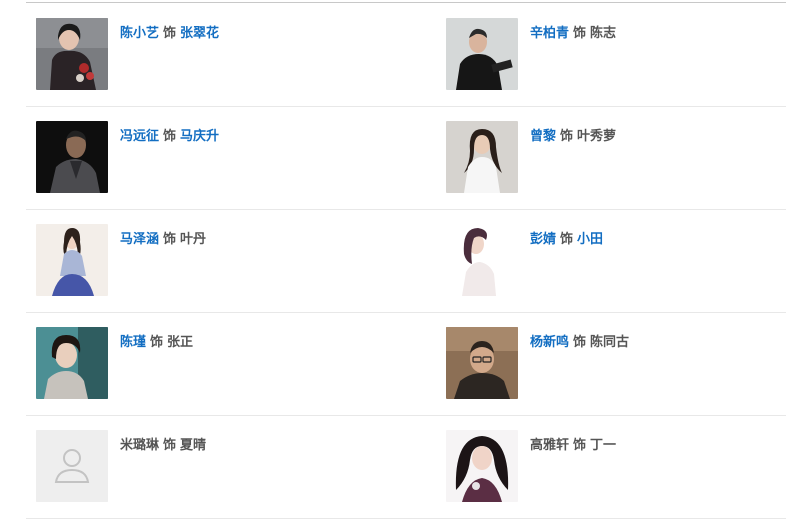 Image resolution: width=786 pixels, height=519 pixels. I want to click on cast-role-text: 陈瑾饰张正, so click(156, 340).